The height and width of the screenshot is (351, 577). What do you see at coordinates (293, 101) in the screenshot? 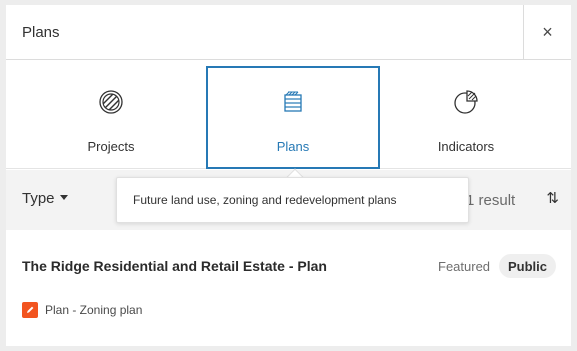
I see `plans-icon` at bounding box center [293, 101].